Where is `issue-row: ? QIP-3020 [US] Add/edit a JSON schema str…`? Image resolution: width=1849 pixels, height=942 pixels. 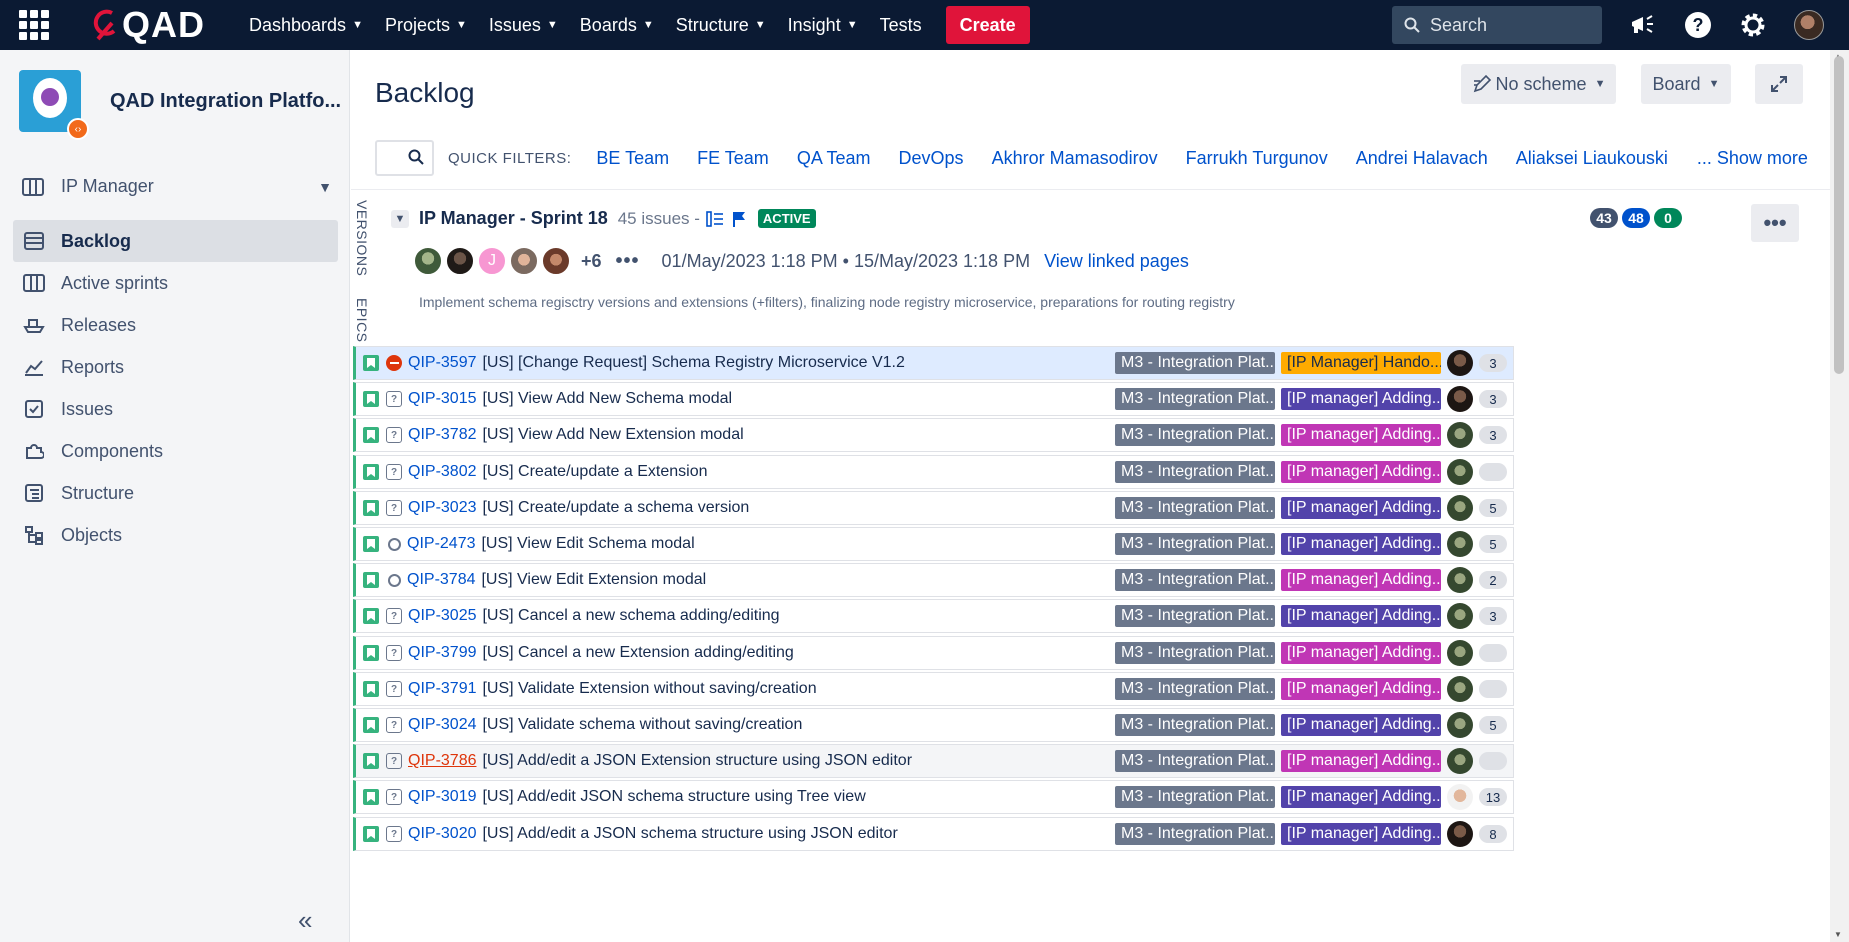 issue-row: ? QIP-3020 [US] Add/edit a JSON schema str… is located at coordinates (933, 834).